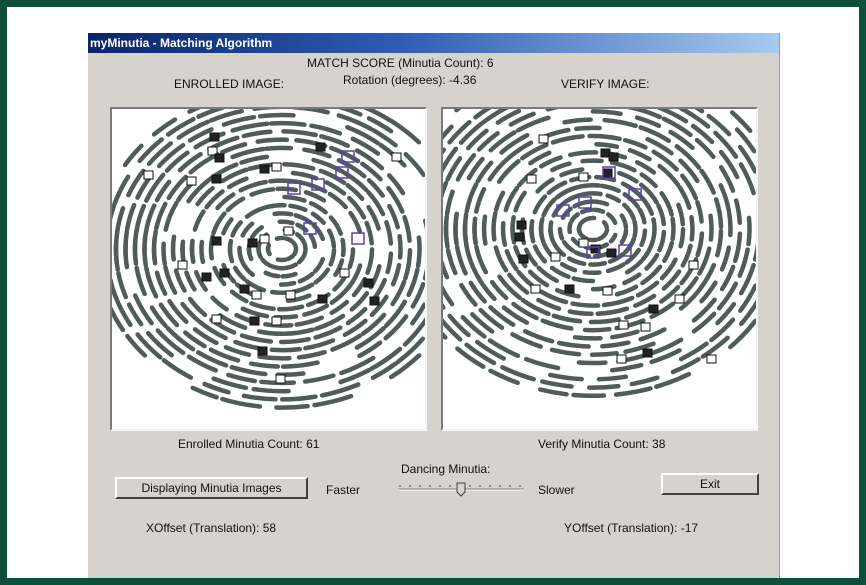 The height and width of the screenshot is (585, 866). Describe the element at coordinates (211, 488) in the screenshot. I see `display-minutia-button: Displaying Minutia Images` at that location.